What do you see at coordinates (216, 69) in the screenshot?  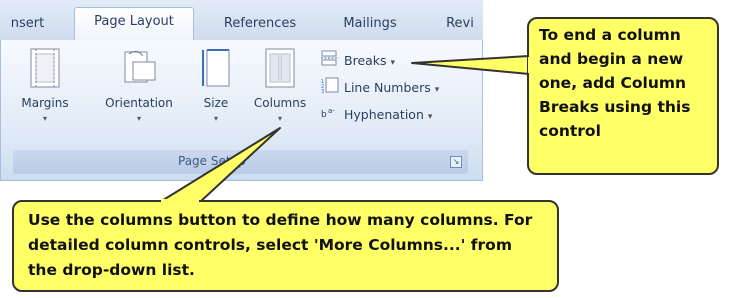 I see `size-icon` at bounding box center [216, 69].